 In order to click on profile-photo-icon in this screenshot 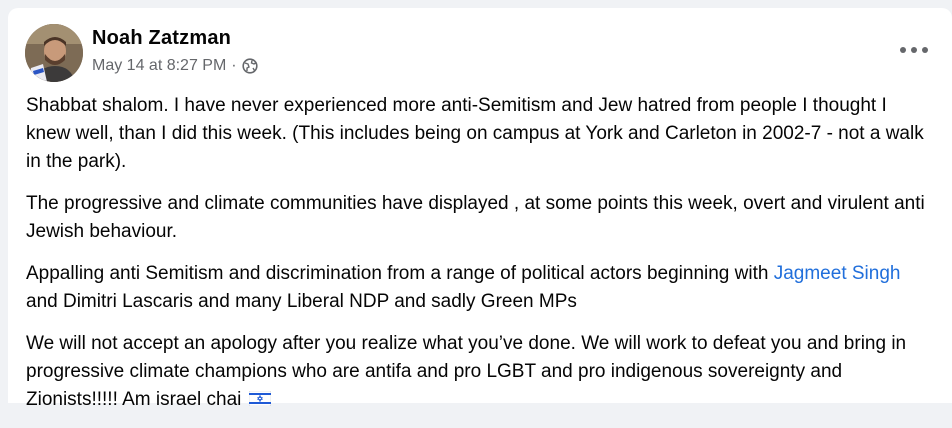, I will do `click(54, 53)`.